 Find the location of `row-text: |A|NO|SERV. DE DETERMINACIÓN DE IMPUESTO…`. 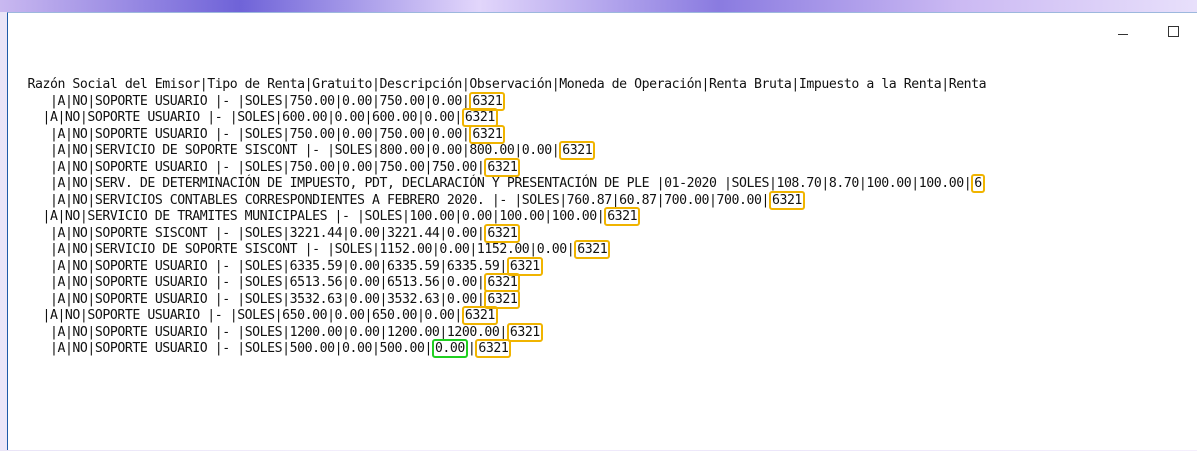

row-text: |A|NO|SERV. DE DETERMINACIÓN DE IMPUESTO… is located at coordinates (510, 183).